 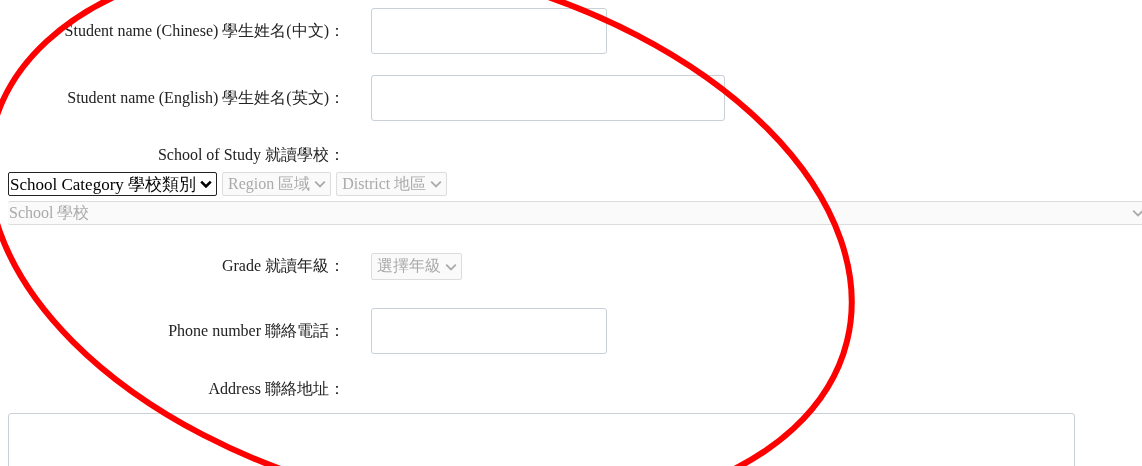 I want to click on address-field, so click(x=541, y=439).